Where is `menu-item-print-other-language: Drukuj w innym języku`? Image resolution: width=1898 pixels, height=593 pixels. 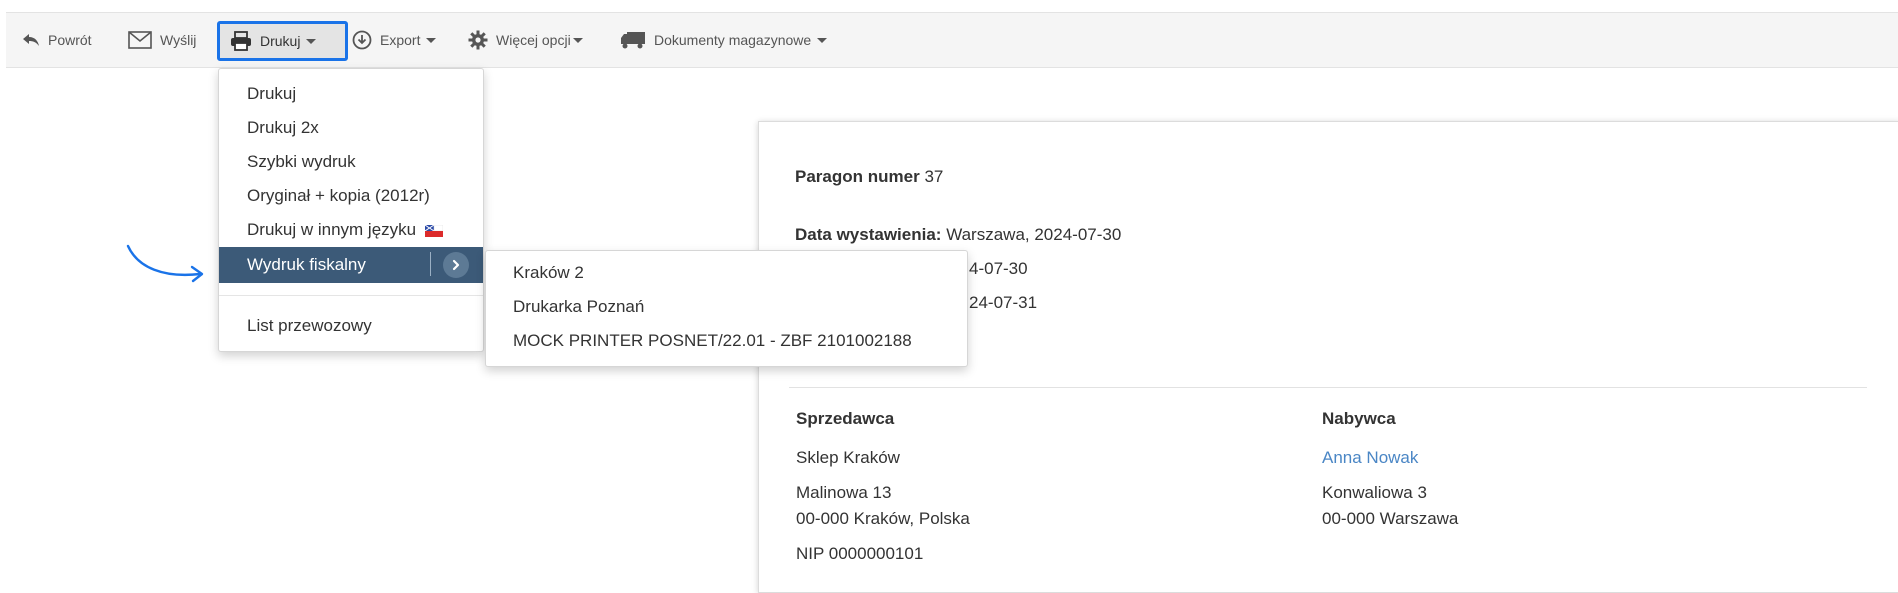
menu-item-print-other-language: Drukuj w innym języku is located at coordinates (351, 230).